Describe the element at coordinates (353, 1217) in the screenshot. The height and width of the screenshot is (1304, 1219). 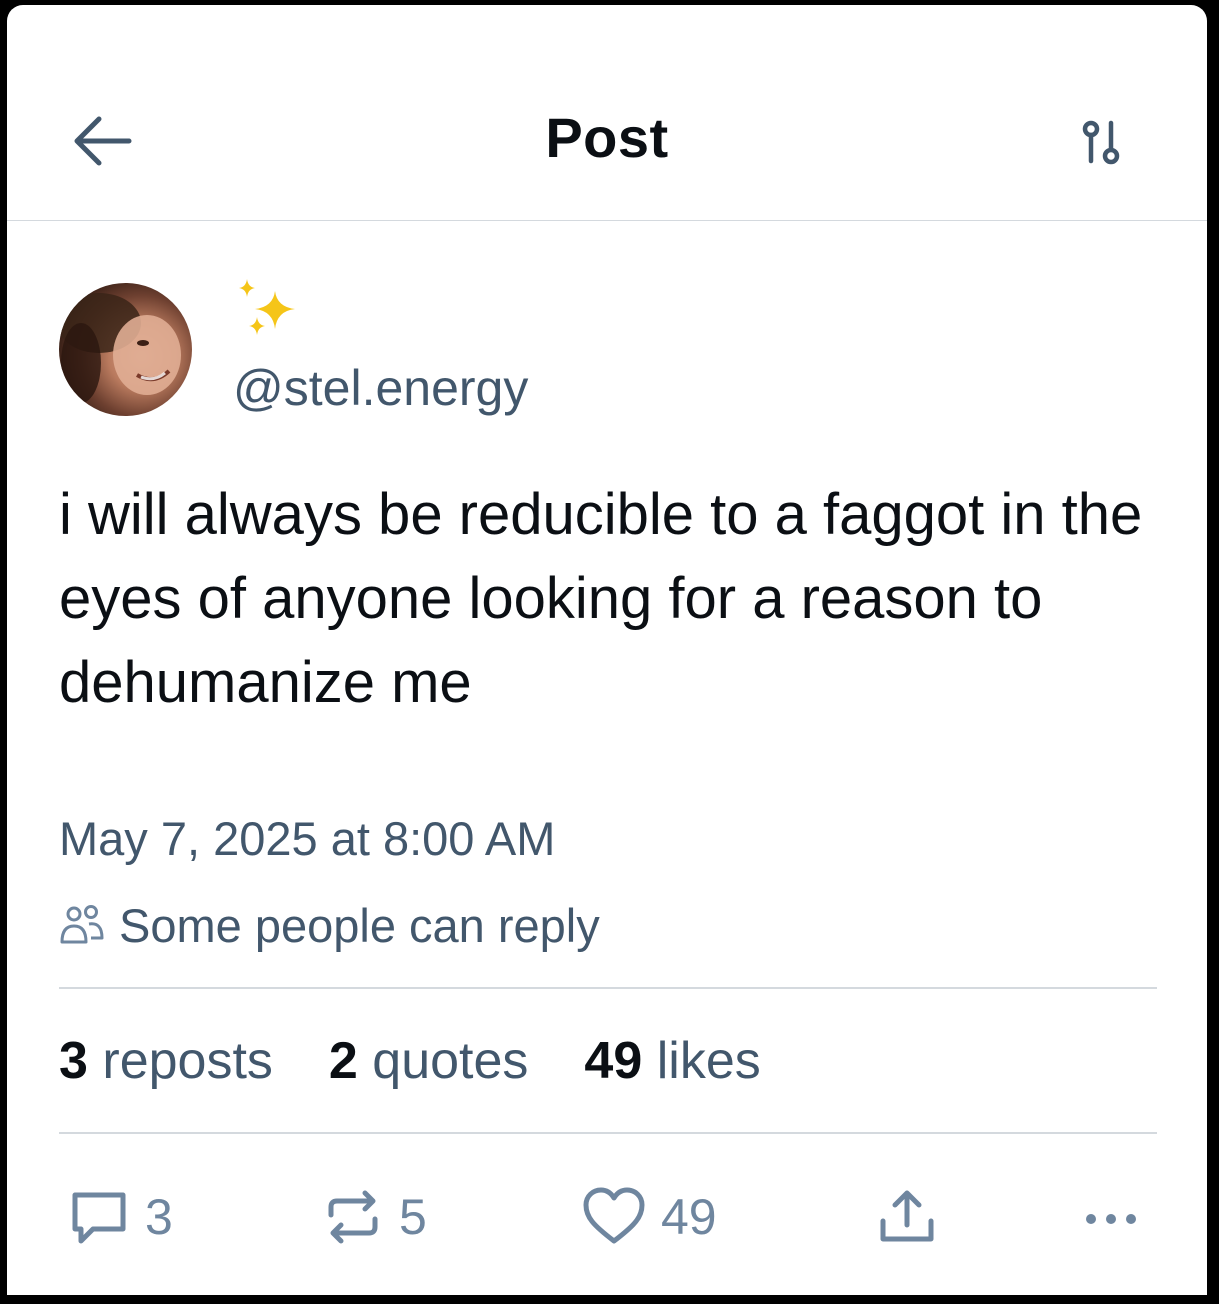
I see `repost-icon` at that location.